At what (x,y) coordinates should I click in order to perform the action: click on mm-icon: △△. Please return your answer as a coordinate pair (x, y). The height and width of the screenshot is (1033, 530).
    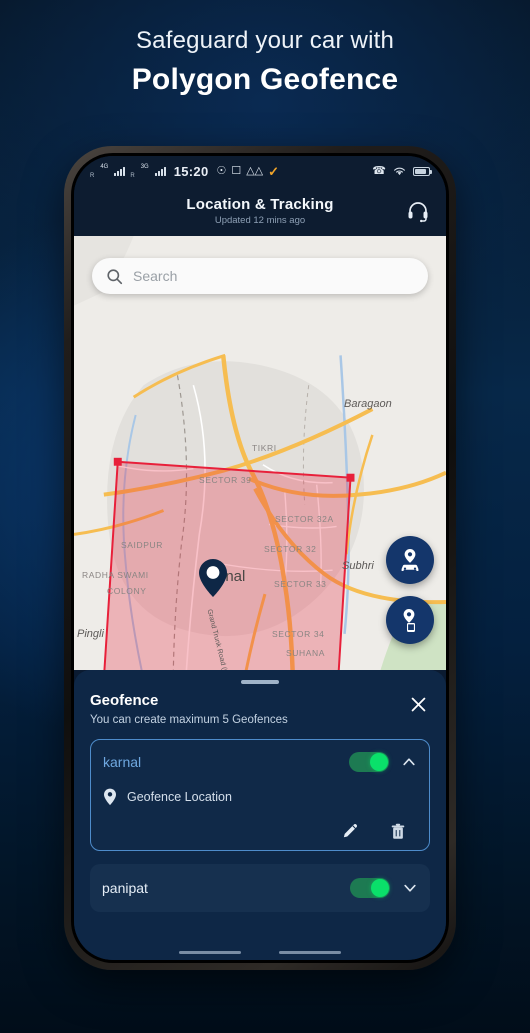
    Looking at the image, I should click on (255, 170).